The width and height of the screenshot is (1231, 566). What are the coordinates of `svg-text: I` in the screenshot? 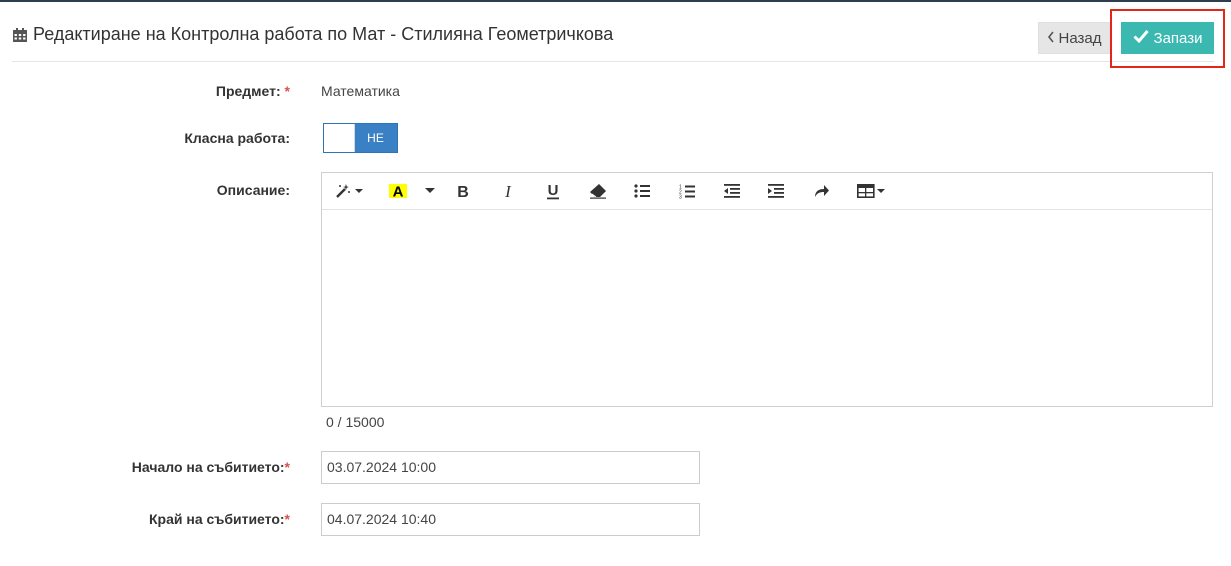 It's located at (508, 191).